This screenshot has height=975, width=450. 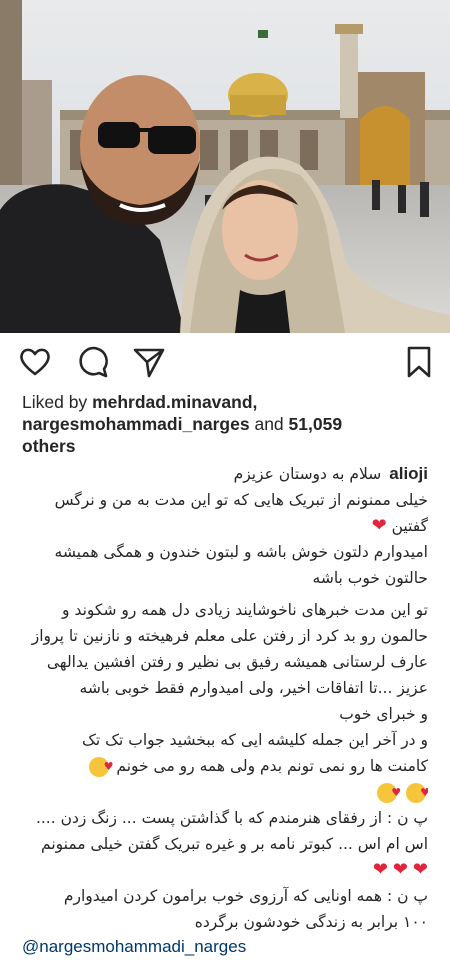 I want to click on caption-username: alioji, so click(x=408, y=474).